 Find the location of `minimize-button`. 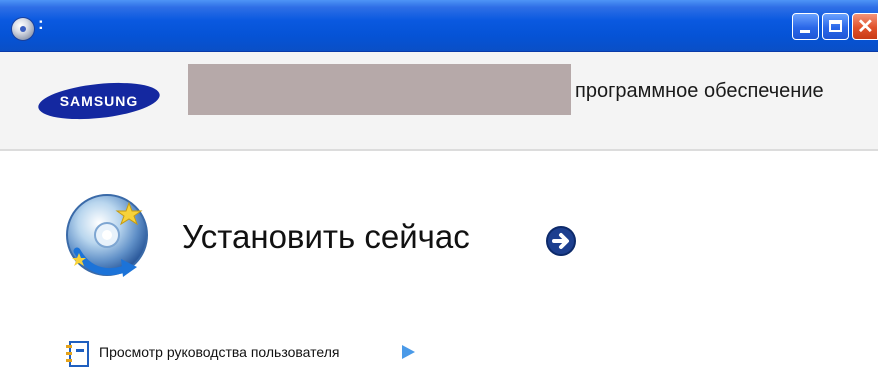

minimize-button is located at coordinates (805, 26).